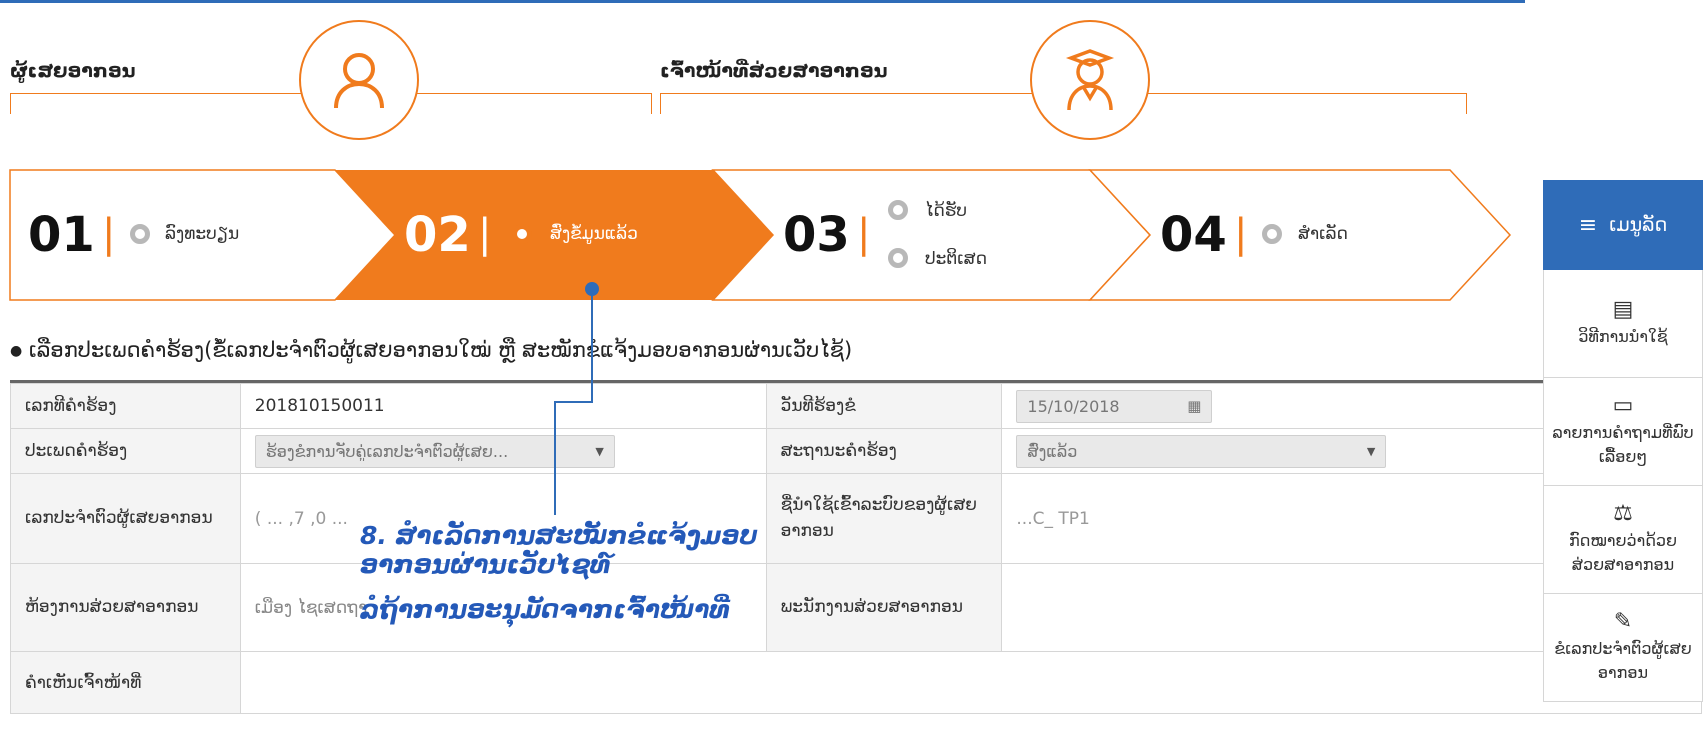  What do you see at coordinates (1623, 514) in the screenshot?
I see `gavel-icon: ⚖` at bounding box center [1623, 514].